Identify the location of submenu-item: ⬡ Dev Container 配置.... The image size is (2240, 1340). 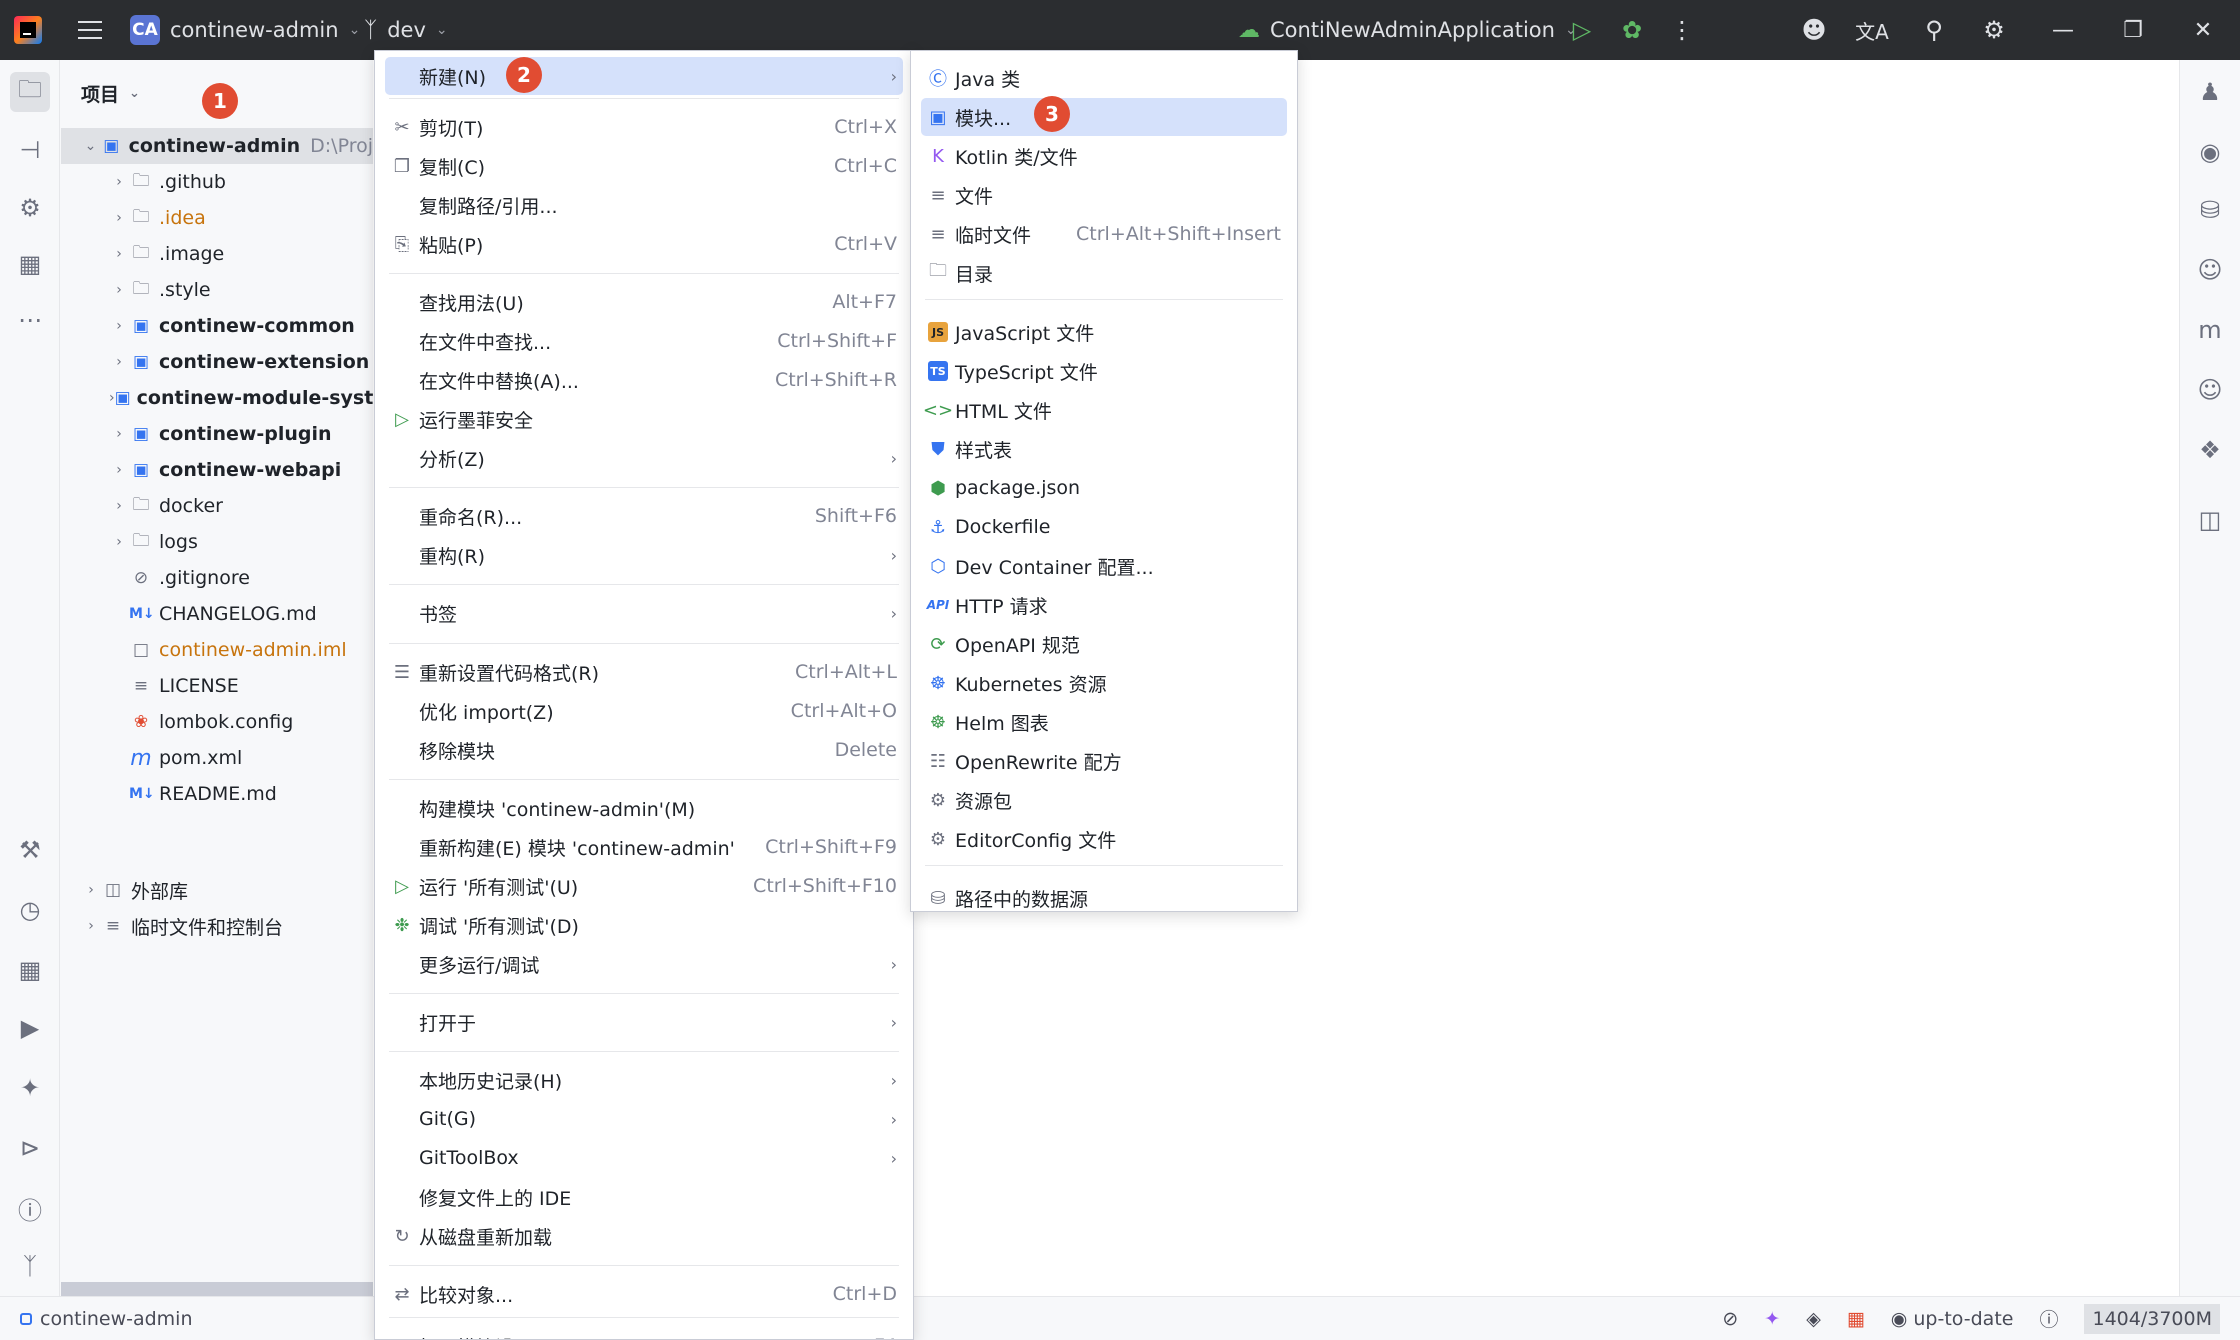
(1104, 566).